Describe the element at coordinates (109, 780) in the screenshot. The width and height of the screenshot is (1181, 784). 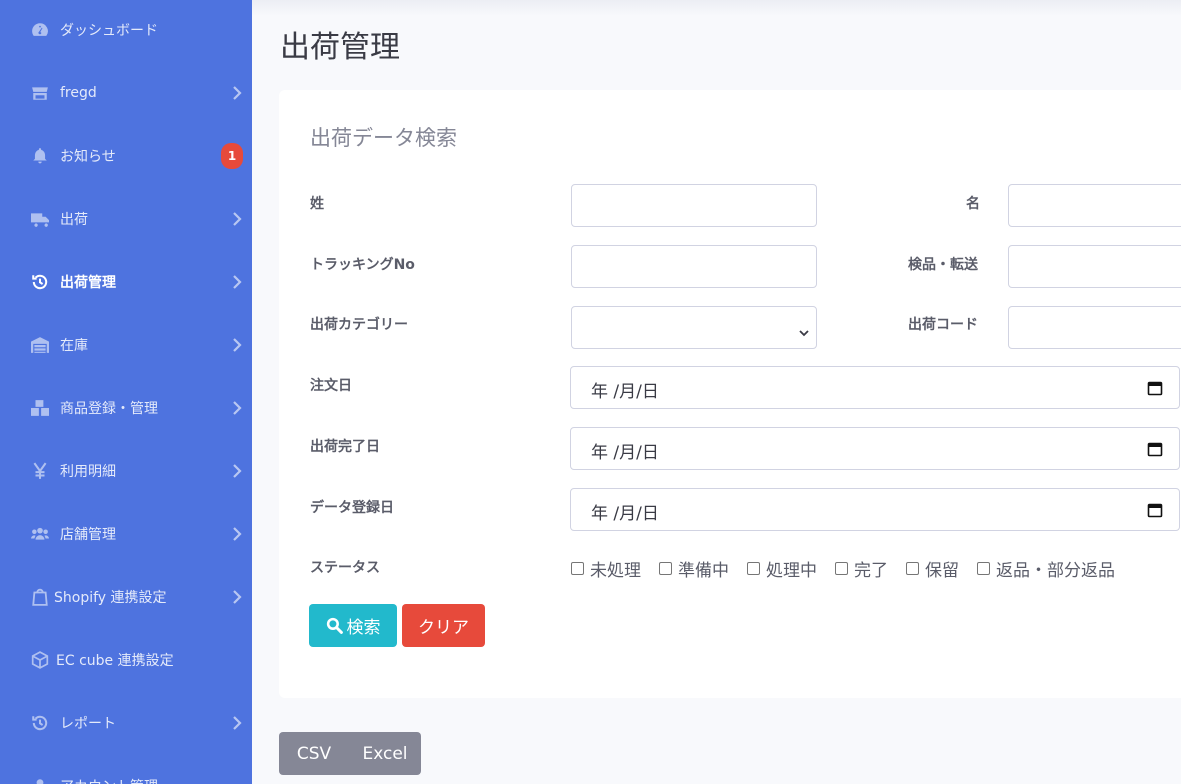
I see `sidebar-item-label: アカウント管理` at that location.